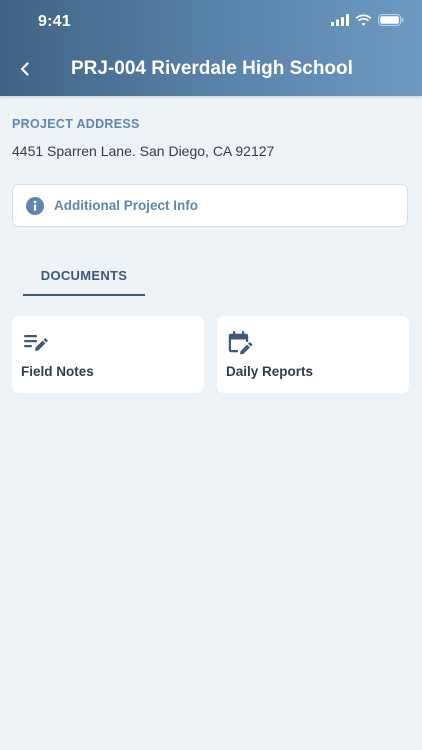 The width and height of the screenshot is (422, 750). What do you see at coordinates (57, 371) in the screenshot?
I see `field-notes-label: Field Notes` at bounding box center [57, 371].